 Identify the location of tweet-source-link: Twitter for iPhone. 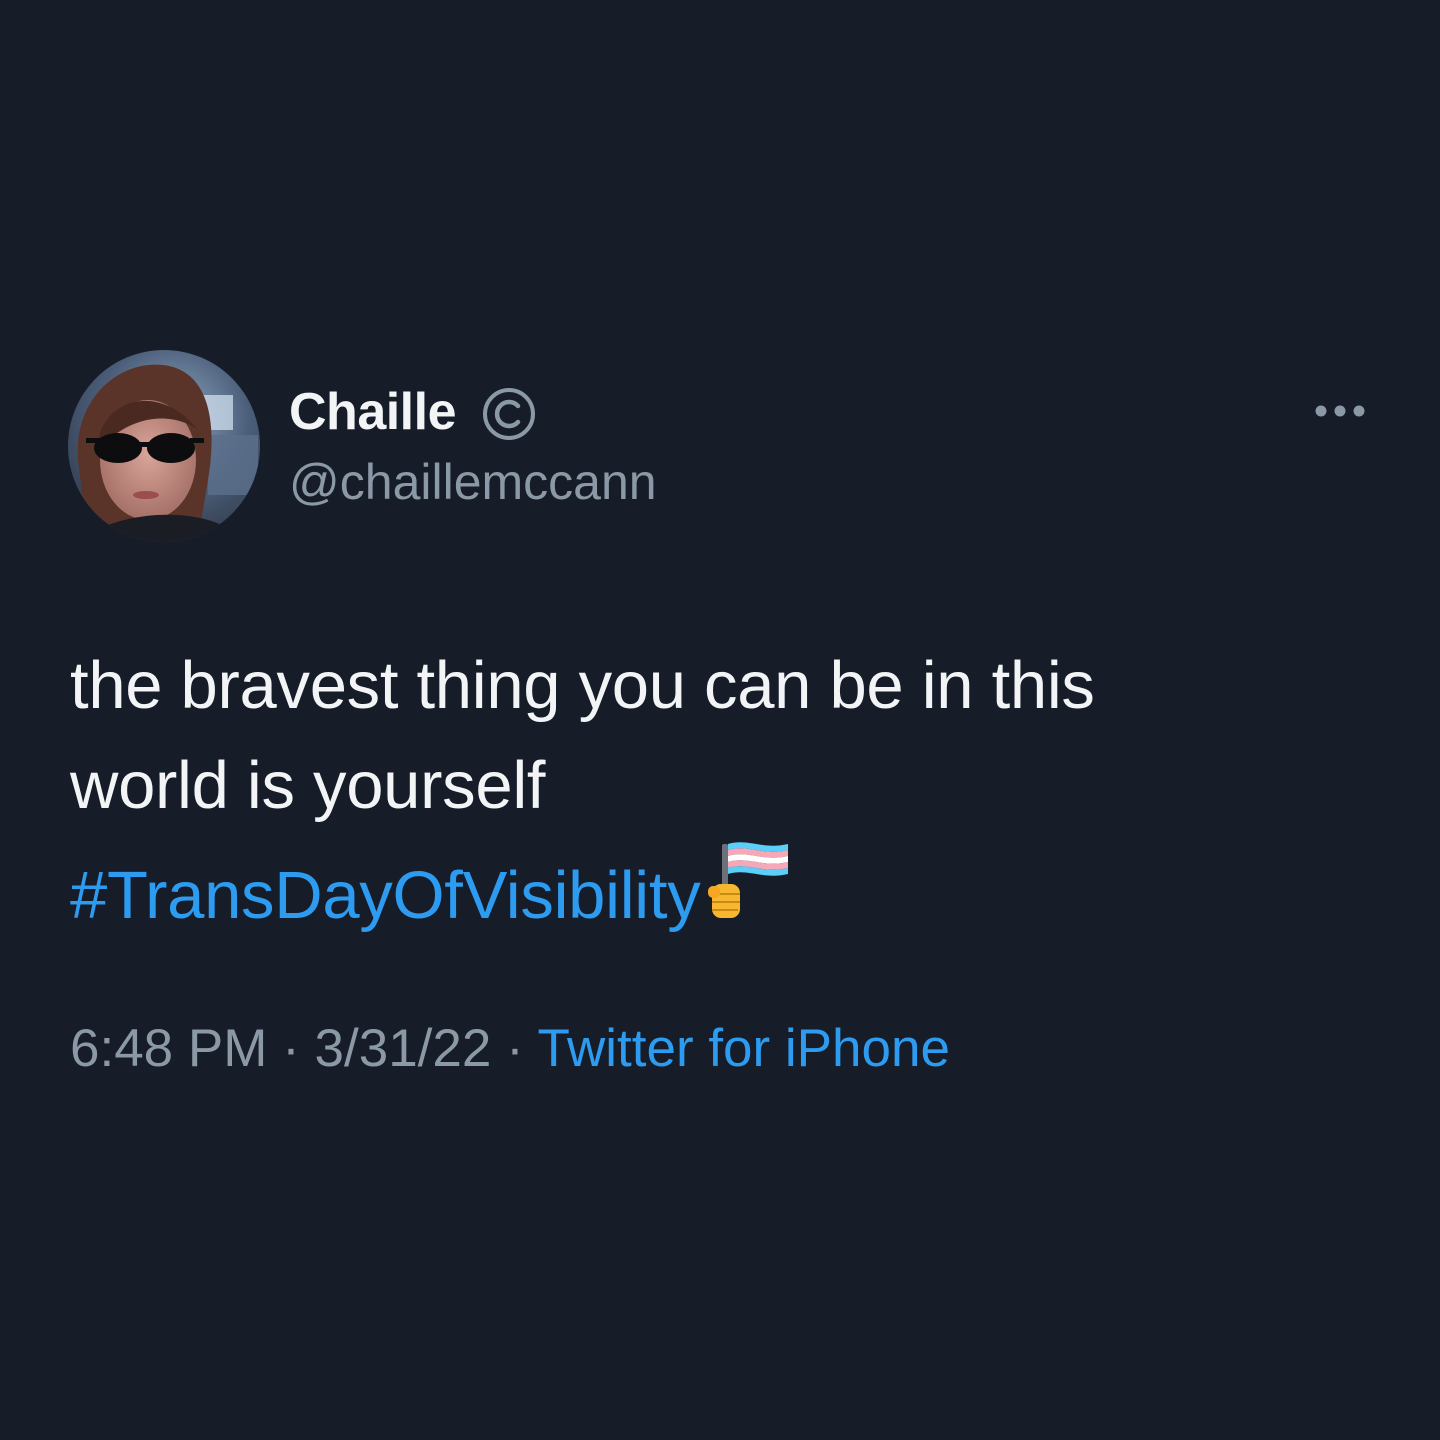
(744, 1048).